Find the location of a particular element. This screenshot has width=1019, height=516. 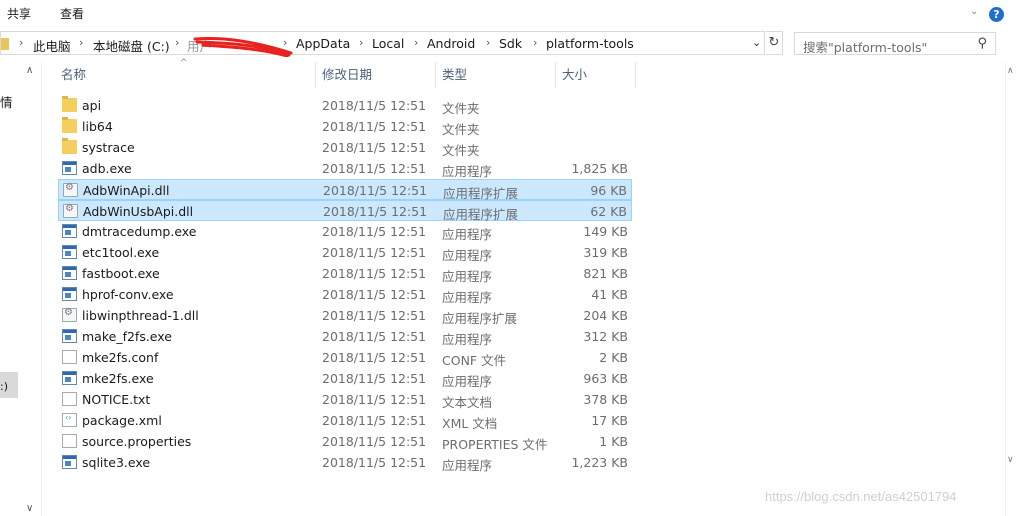

file-row: systrace 2018/11/5 12:51 文件夹 is located at coordinates (345, 147).